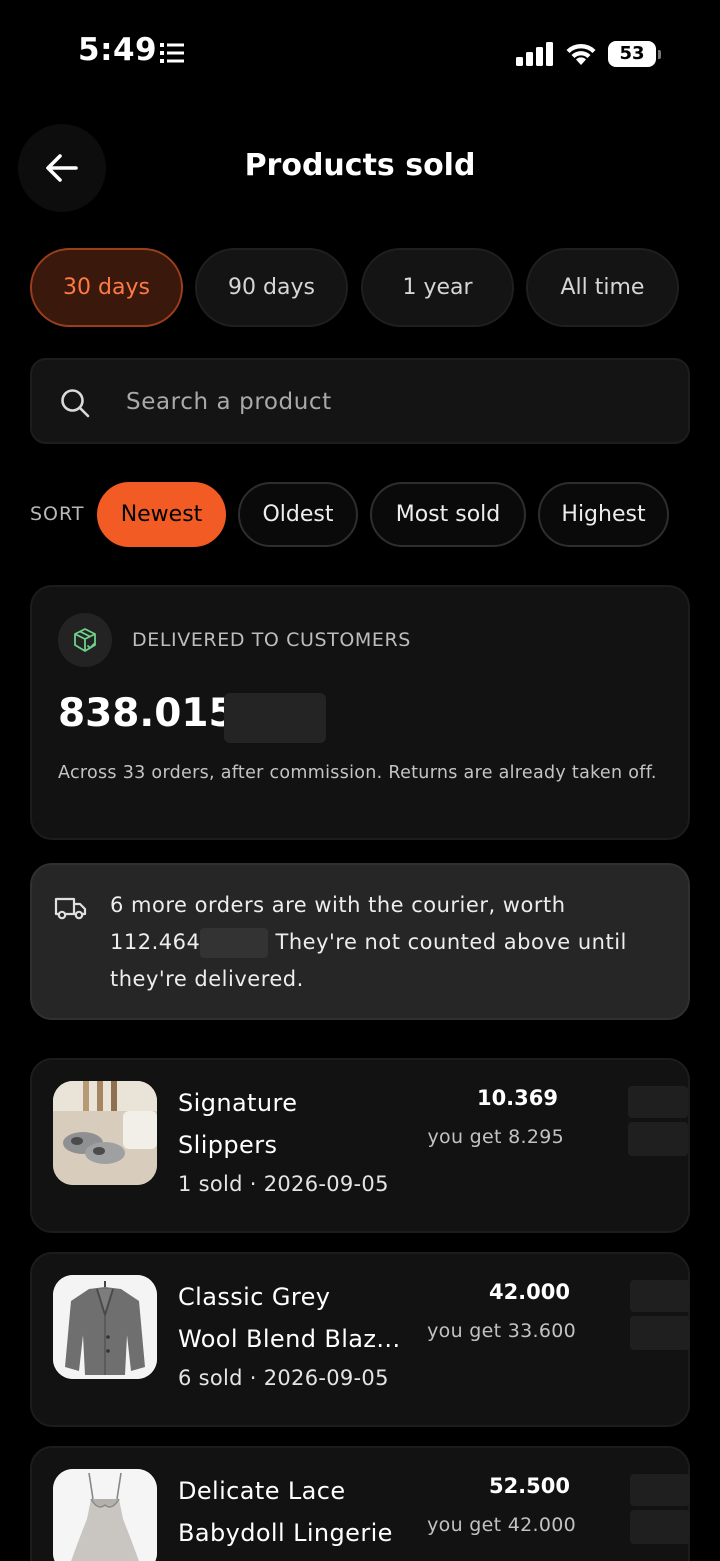 The image size is (720, 1561). I want to click on product-thumbnail-coat, so click(105, 1327).